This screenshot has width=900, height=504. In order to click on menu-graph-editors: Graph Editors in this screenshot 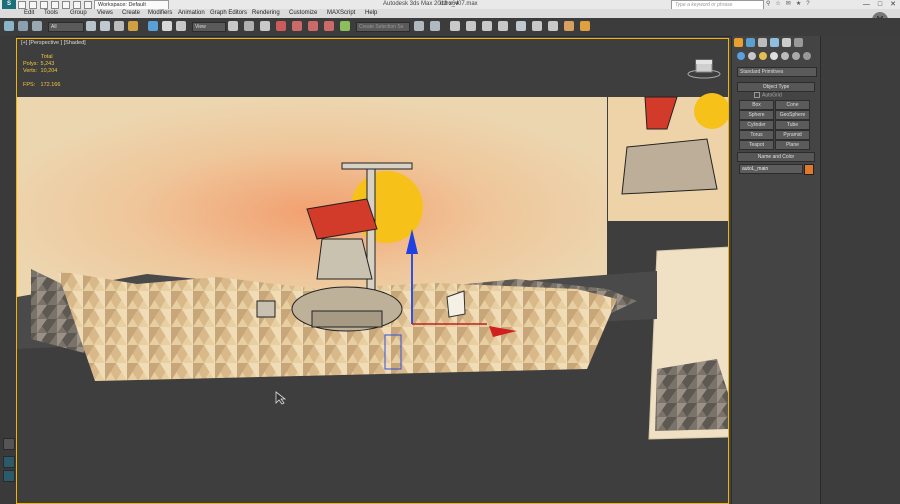, I will do `click(228, 13)`.